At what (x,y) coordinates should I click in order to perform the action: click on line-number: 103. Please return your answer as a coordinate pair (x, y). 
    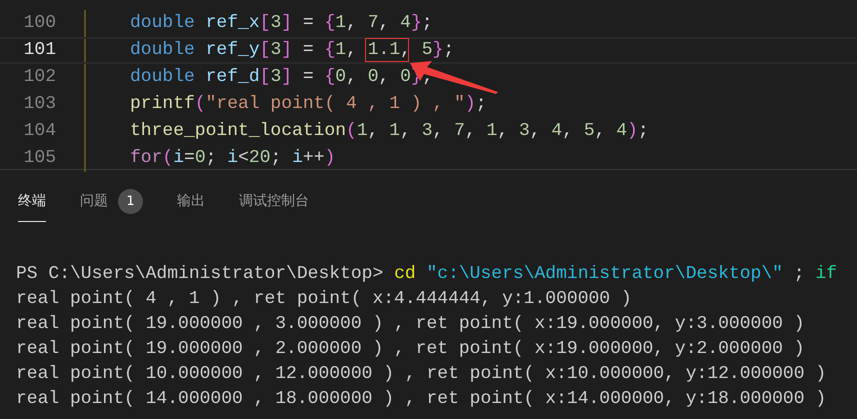
    Looking at the image, I should click on (39, 104).